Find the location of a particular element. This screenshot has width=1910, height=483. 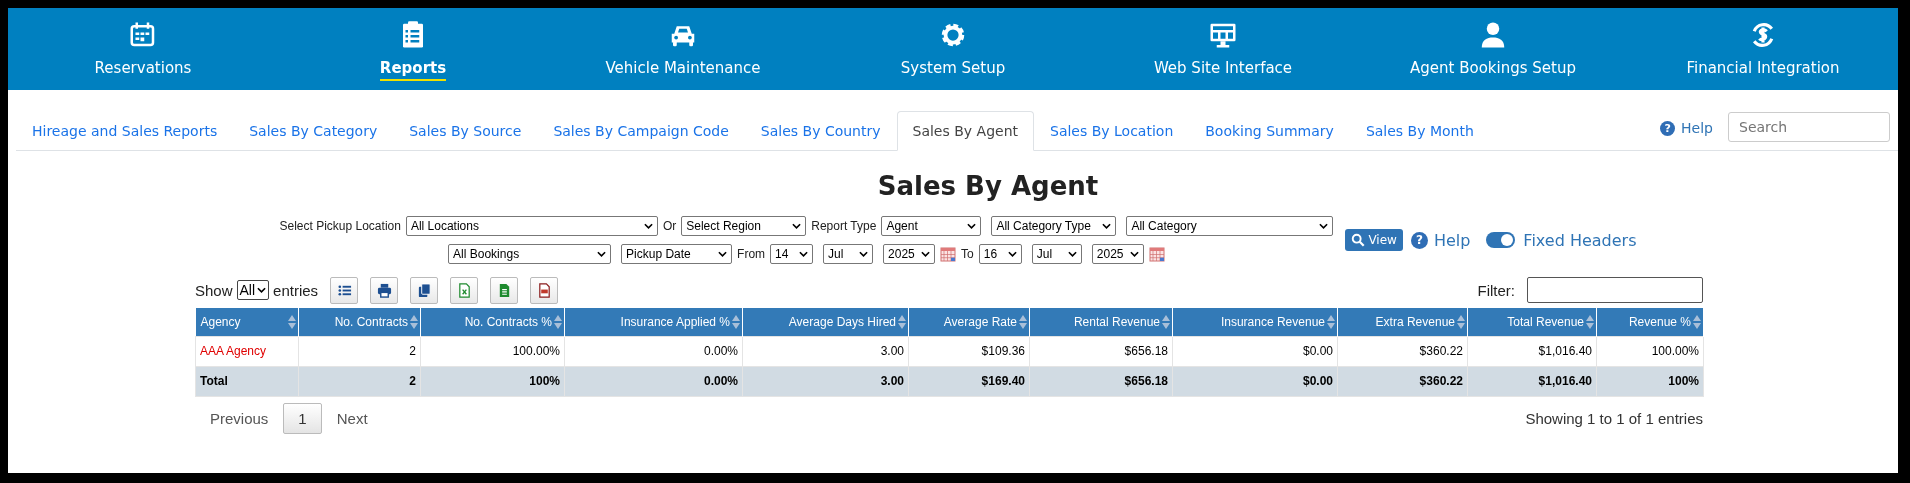

column-header: No. Contracts % is located at coordinates (492, 322).